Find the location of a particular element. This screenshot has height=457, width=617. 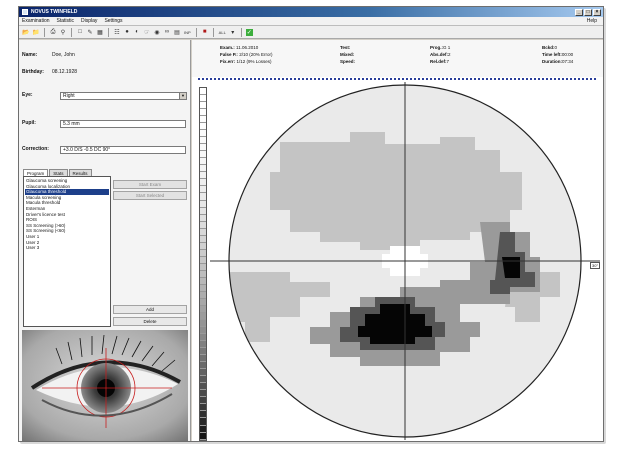

list-item: User 3 is located at coordinates (67, 248).